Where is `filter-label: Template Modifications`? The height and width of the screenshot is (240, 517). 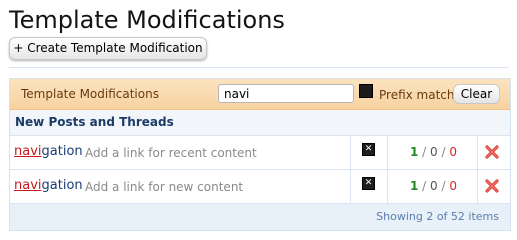
filter-label: Template Modifications is located at coordinates (90, 94).